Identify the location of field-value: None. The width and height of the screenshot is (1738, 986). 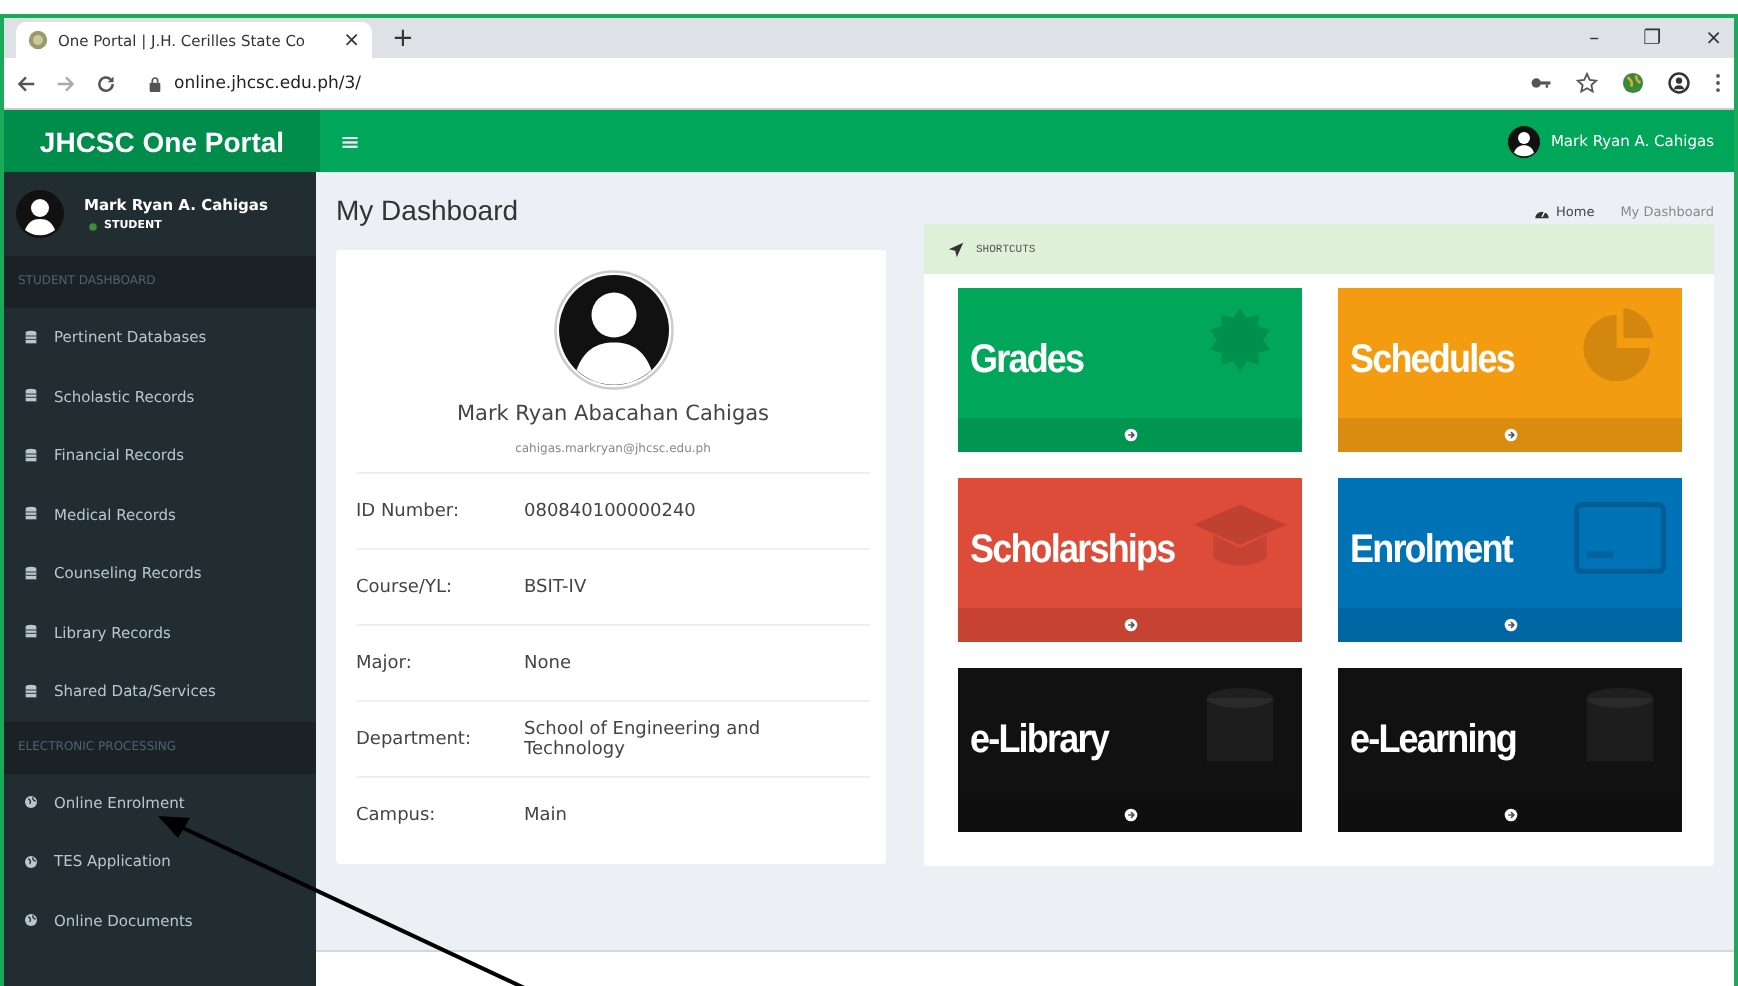
(548, 663).